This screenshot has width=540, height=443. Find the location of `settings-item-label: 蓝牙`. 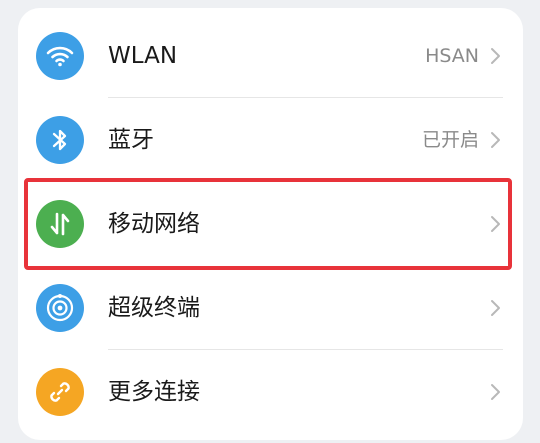

settings-item-label: 蓝牙 is located at coordinates (131, 140).